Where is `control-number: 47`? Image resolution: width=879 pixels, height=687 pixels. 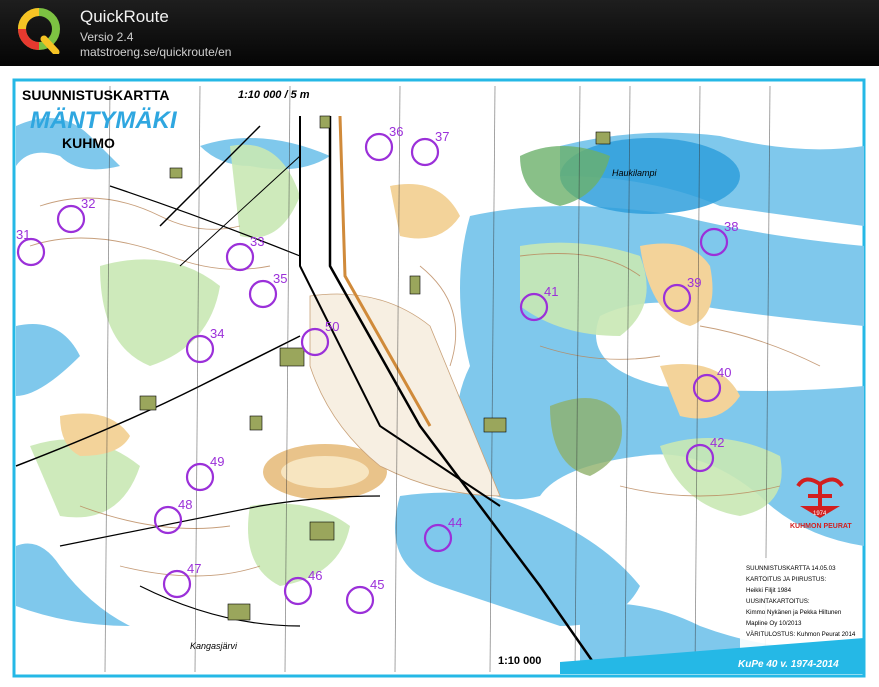
control-number: 47 is located at coordinates (194, 568).